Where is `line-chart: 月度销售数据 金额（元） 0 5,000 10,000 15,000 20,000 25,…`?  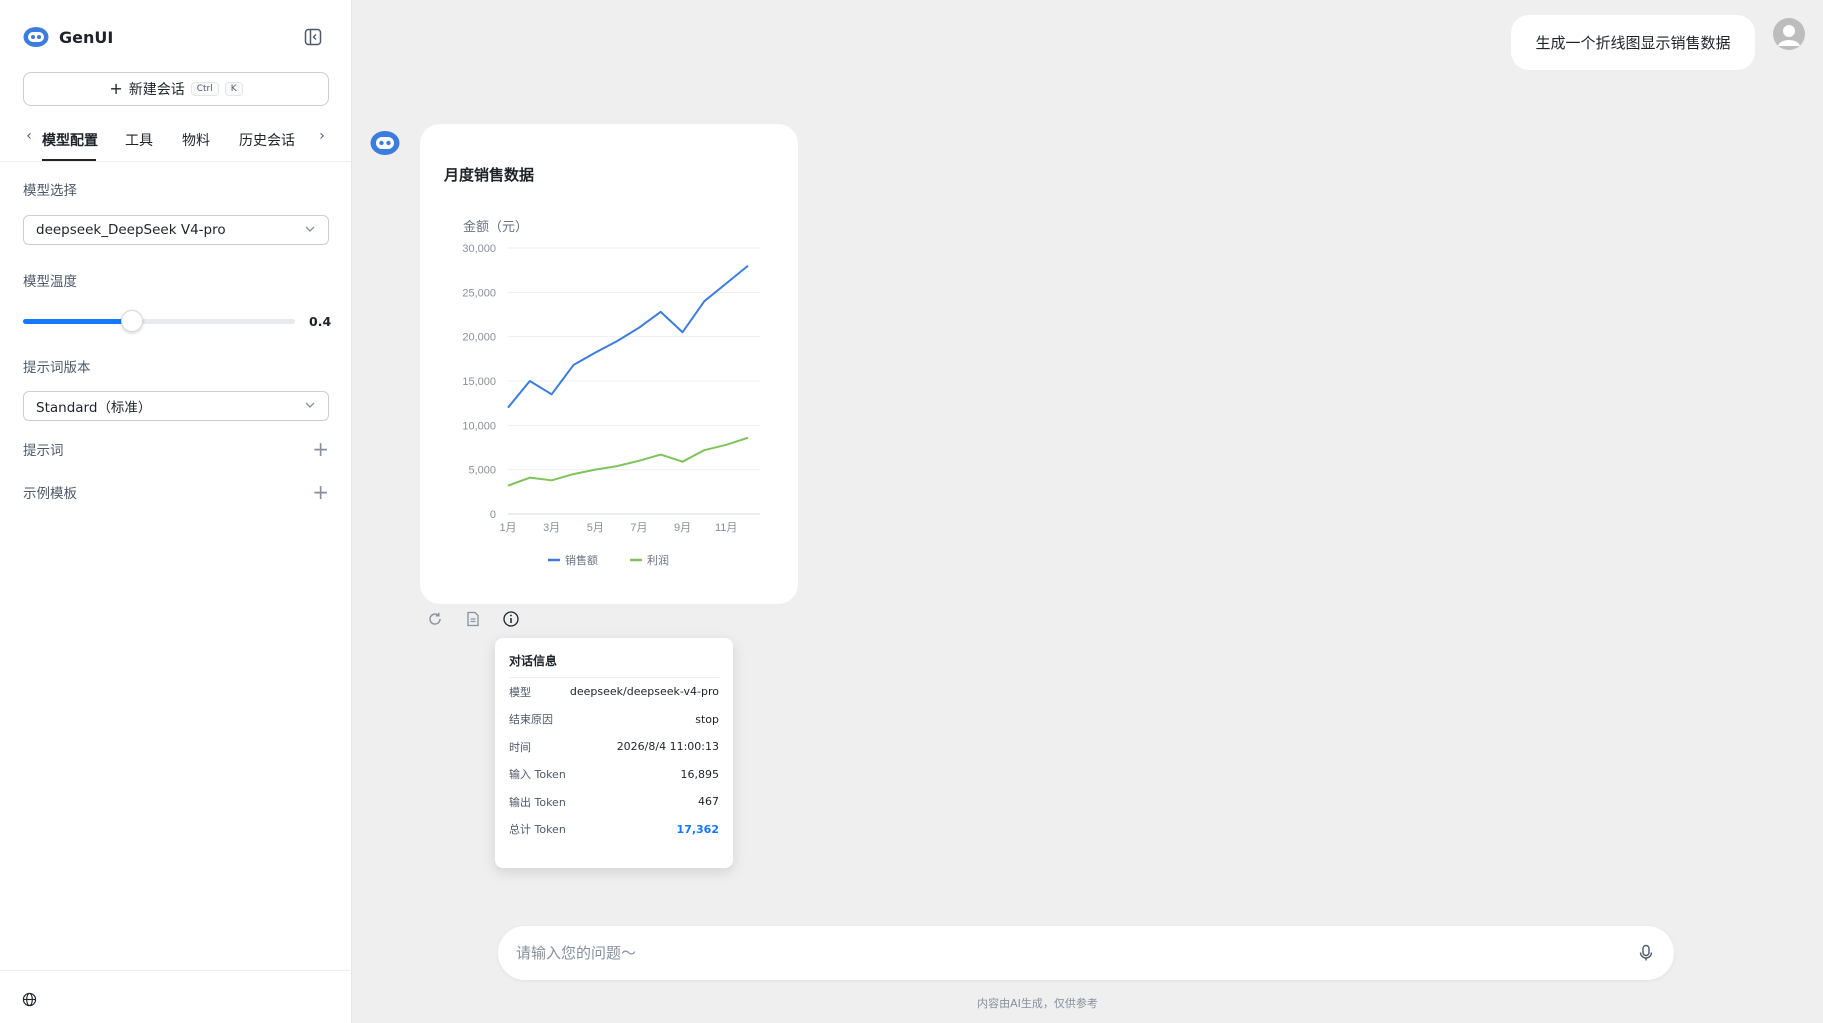 line-chart: 月度销售数据 金额（元） 0 5,000 10,000 15,000 20,000 25,… is located at coordinates (601, 366).